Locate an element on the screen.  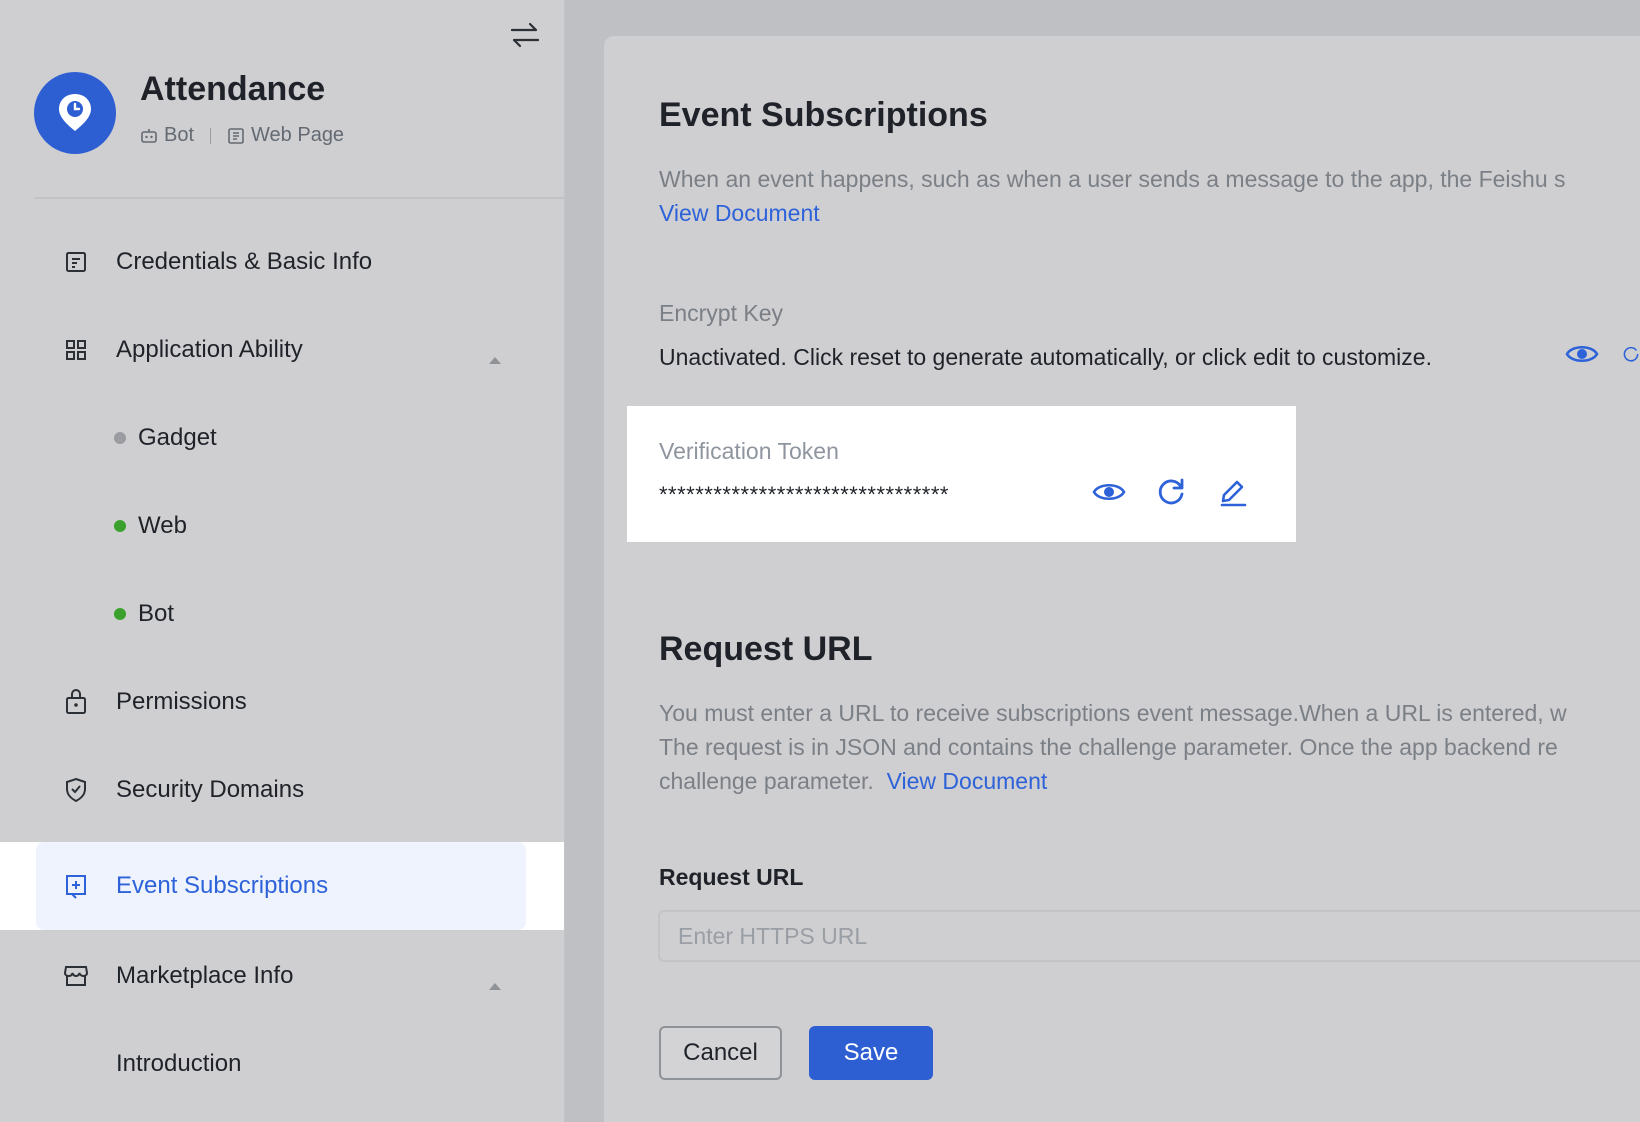
store-icon is located at coordinates (76, 976).